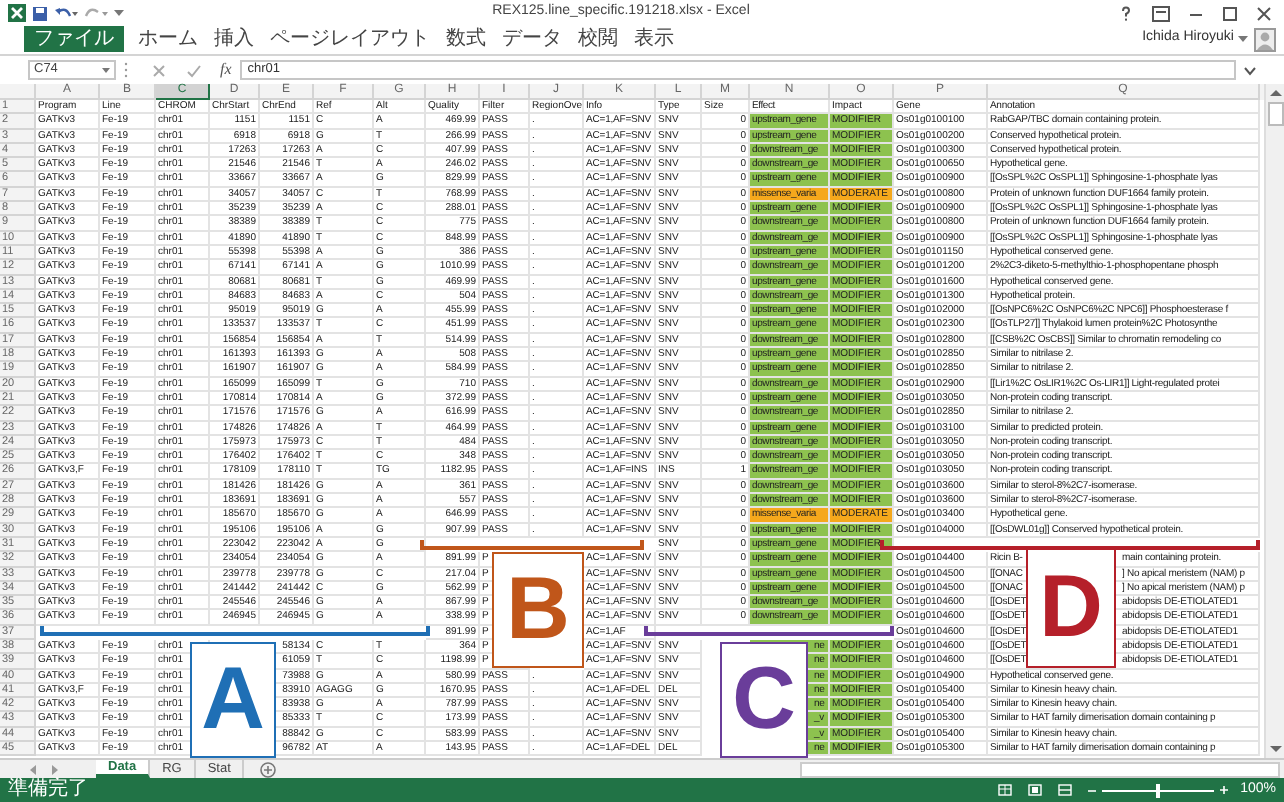 The image size is (1284, 802). What do you see at coordinates (1065, 790) in the screenshot?
I see `page-break-icon` at bounding box center [1065, 790].